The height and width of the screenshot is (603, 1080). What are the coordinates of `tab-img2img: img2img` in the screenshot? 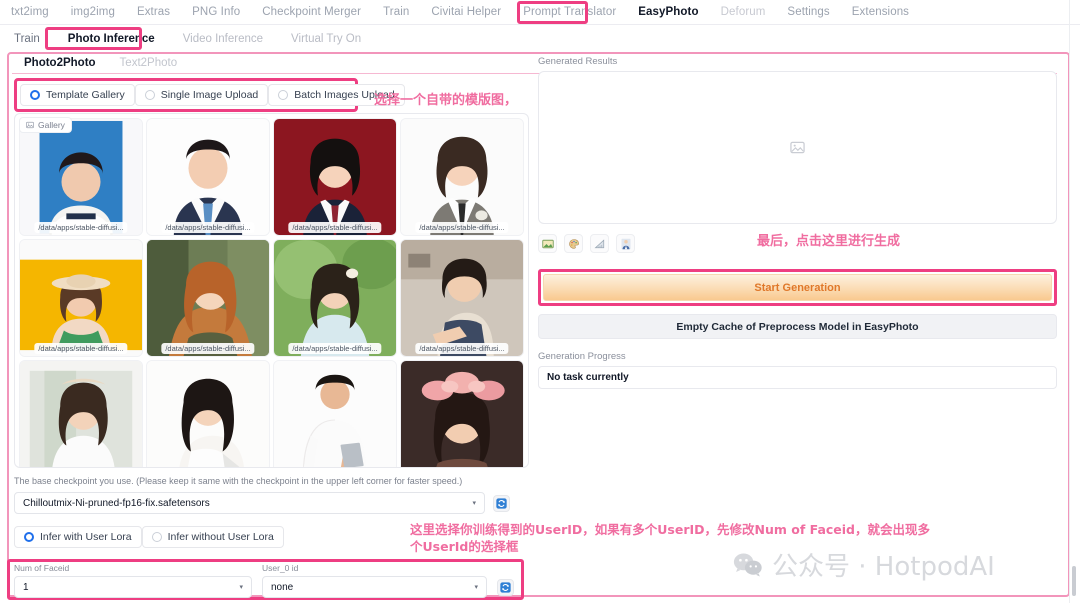 It's located at (93, 12).